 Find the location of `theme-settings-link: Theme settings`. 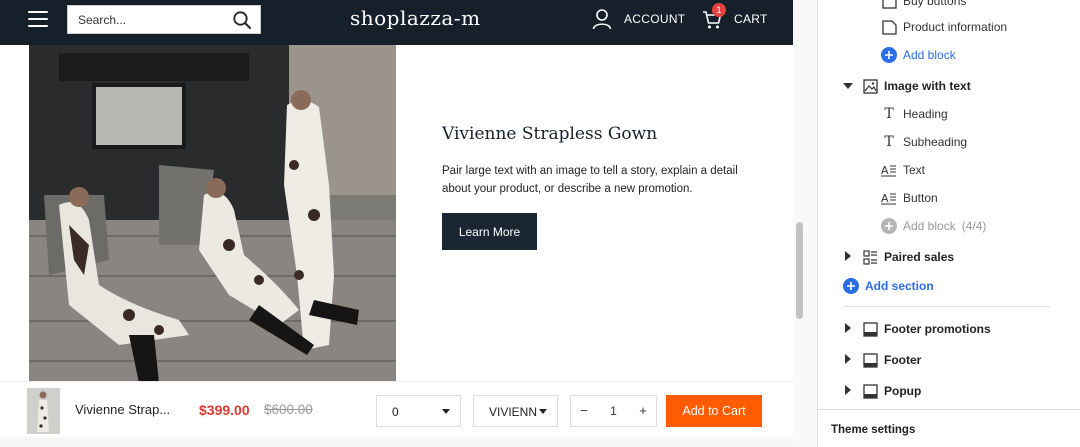

theme-settings-link: Theme settings is located at coordinates (873, 430).